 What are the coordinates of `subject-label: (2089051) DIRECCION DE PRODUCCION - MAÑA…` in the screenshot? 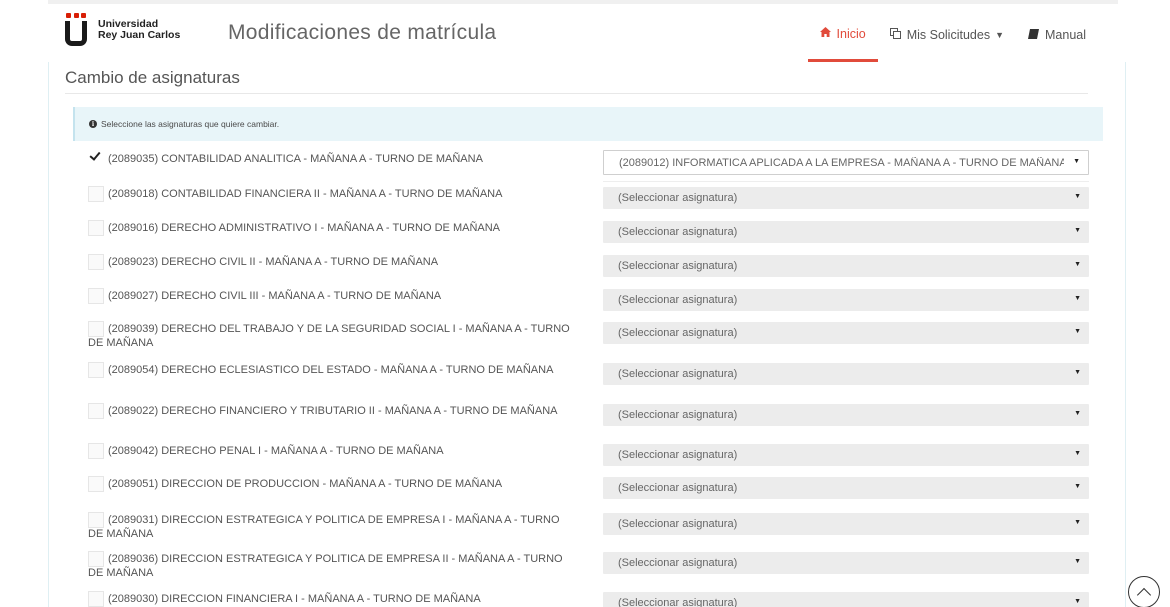 It's located at (305, 484).